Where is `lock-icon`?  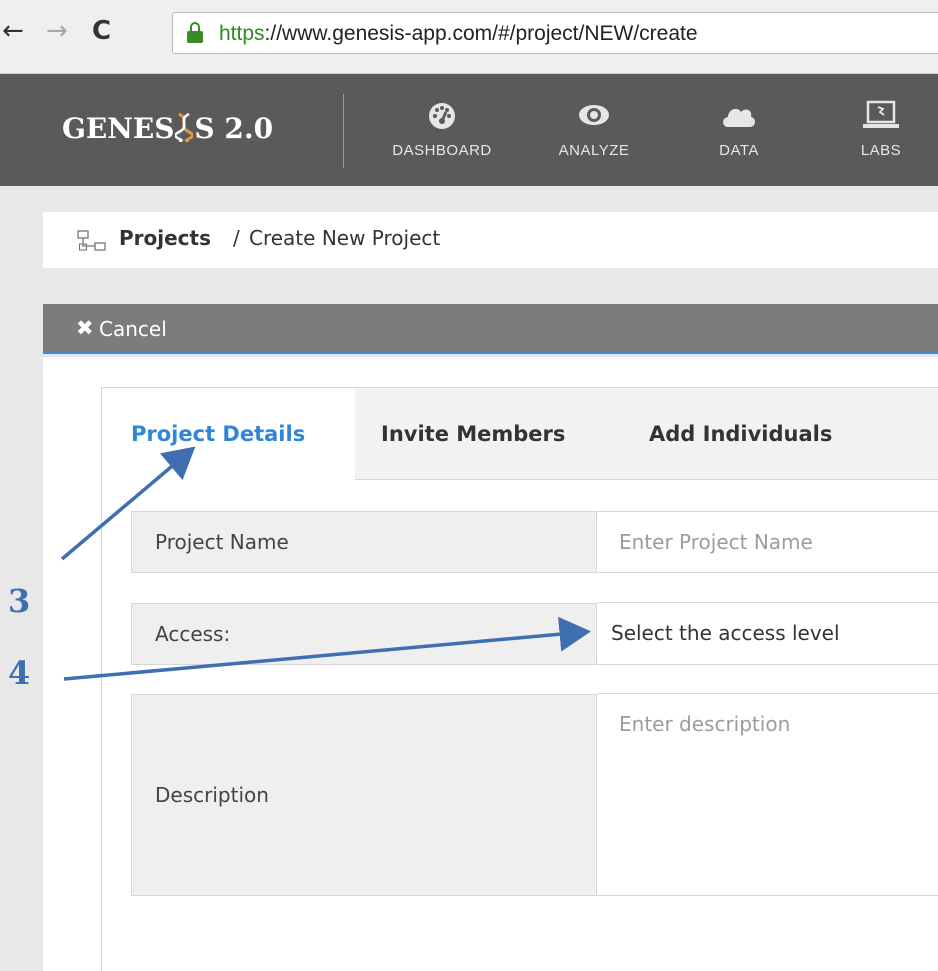 lock-icon is located at coordinates (195, 33).